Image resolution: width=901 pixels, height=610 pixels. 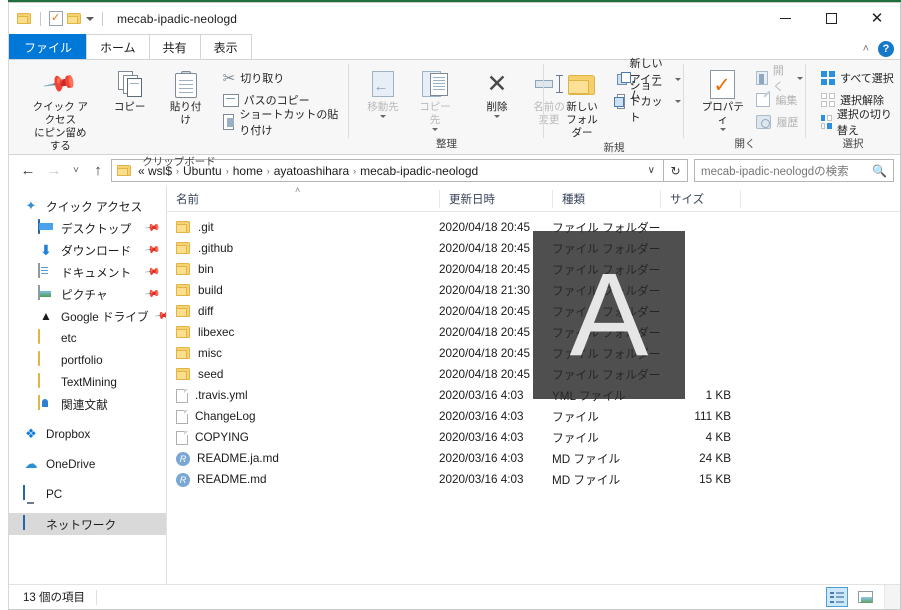 I want to click on file-name-cell: .travis.yml, so click(x=303, y=395).